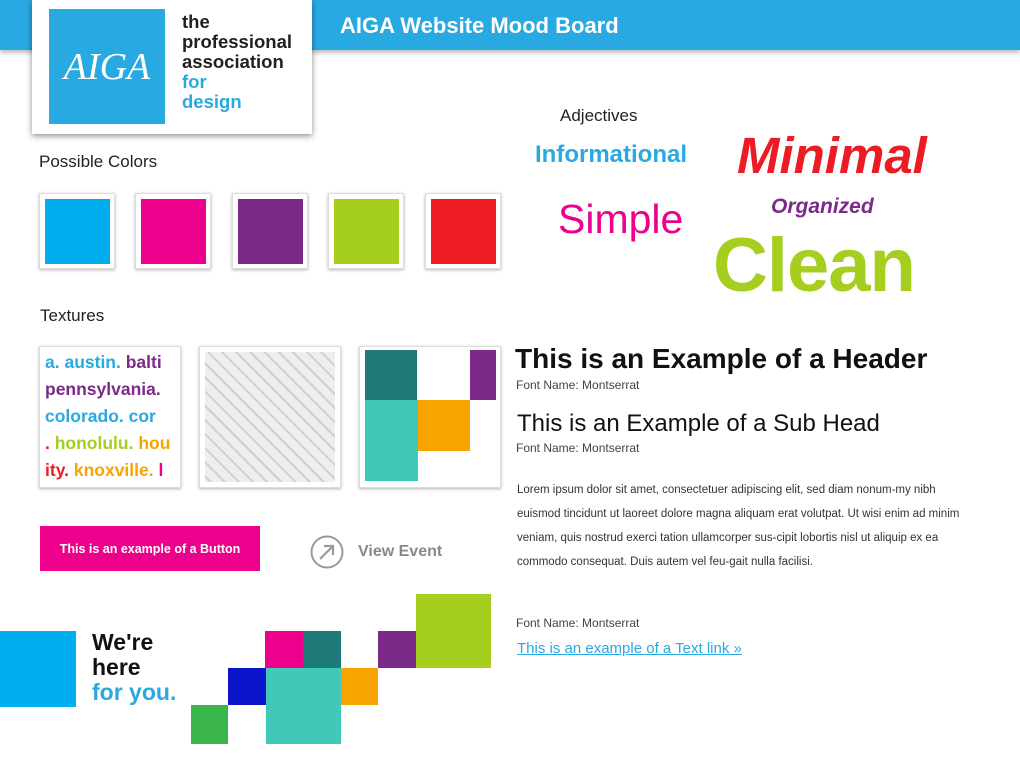 The image size is (1020, 760). I want to click on city-name: ., so click(50, 443).